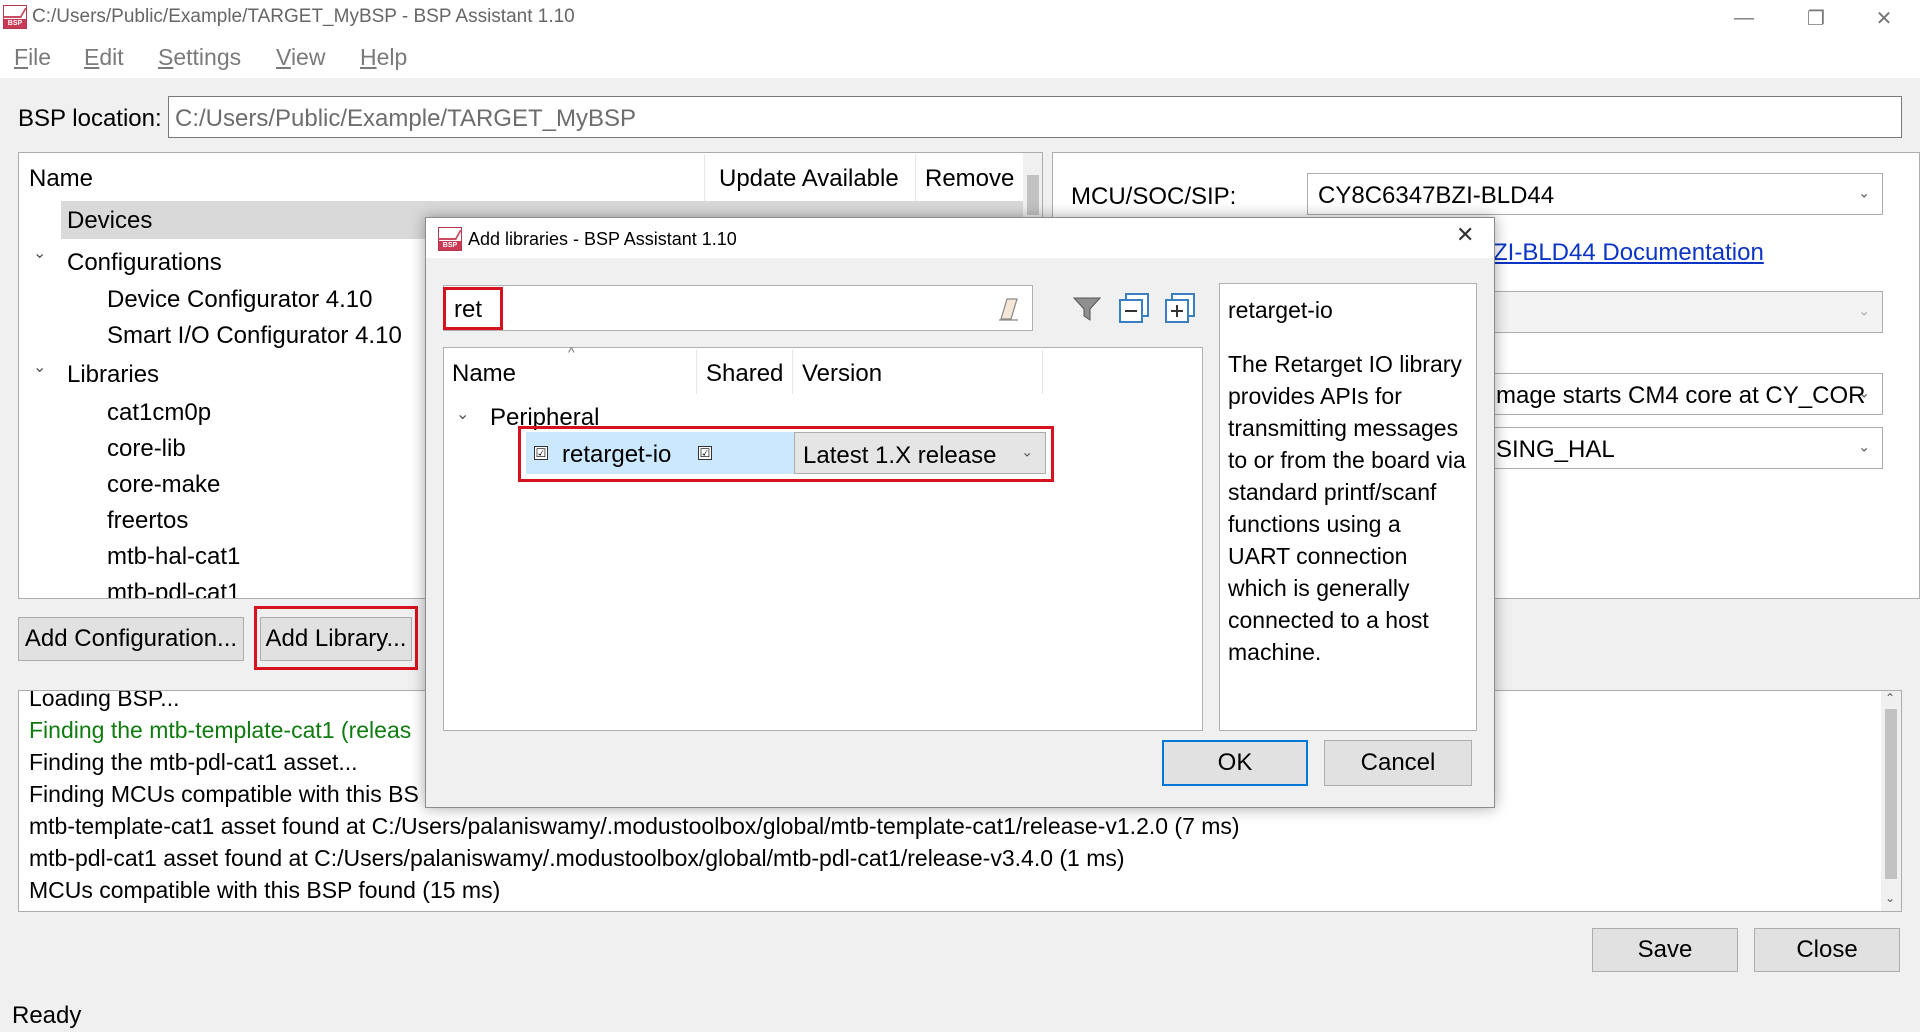  What do you see at coordinates (744, 374) in the screenshot?
I see `library-column-shared: Shared` at bounding box center [744, 374].